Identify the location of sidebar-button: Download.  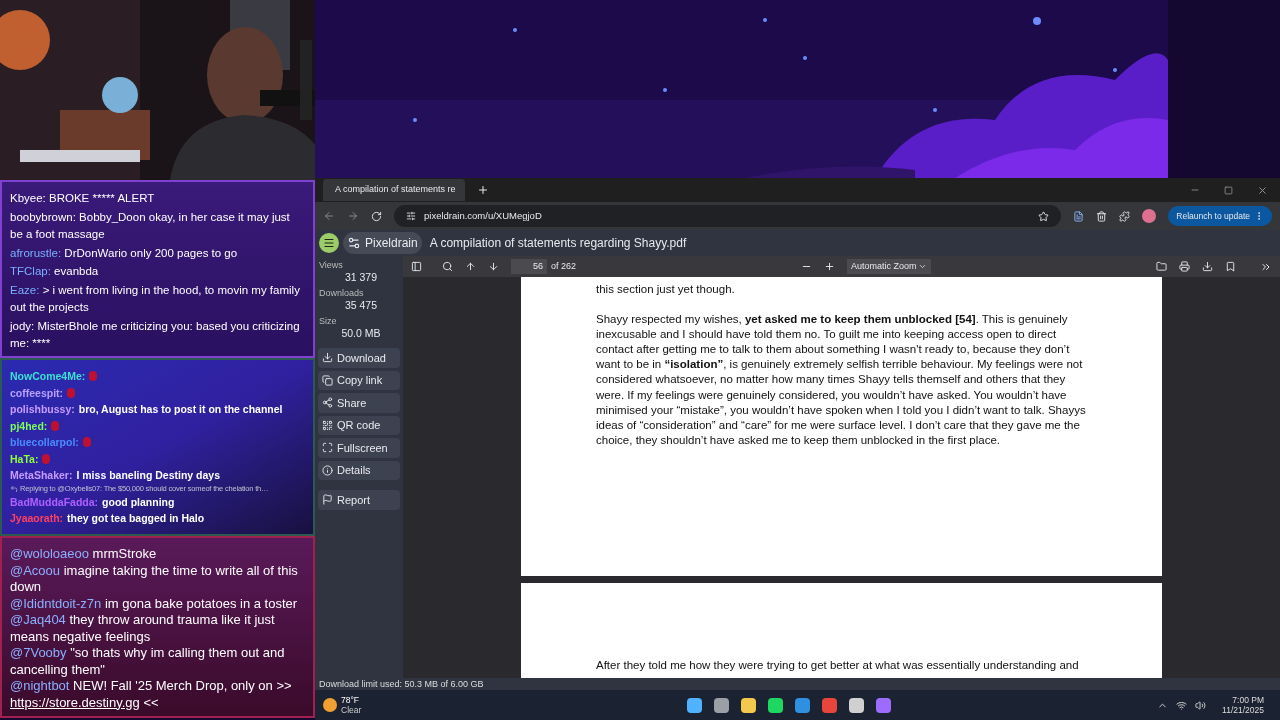
(359, 358).